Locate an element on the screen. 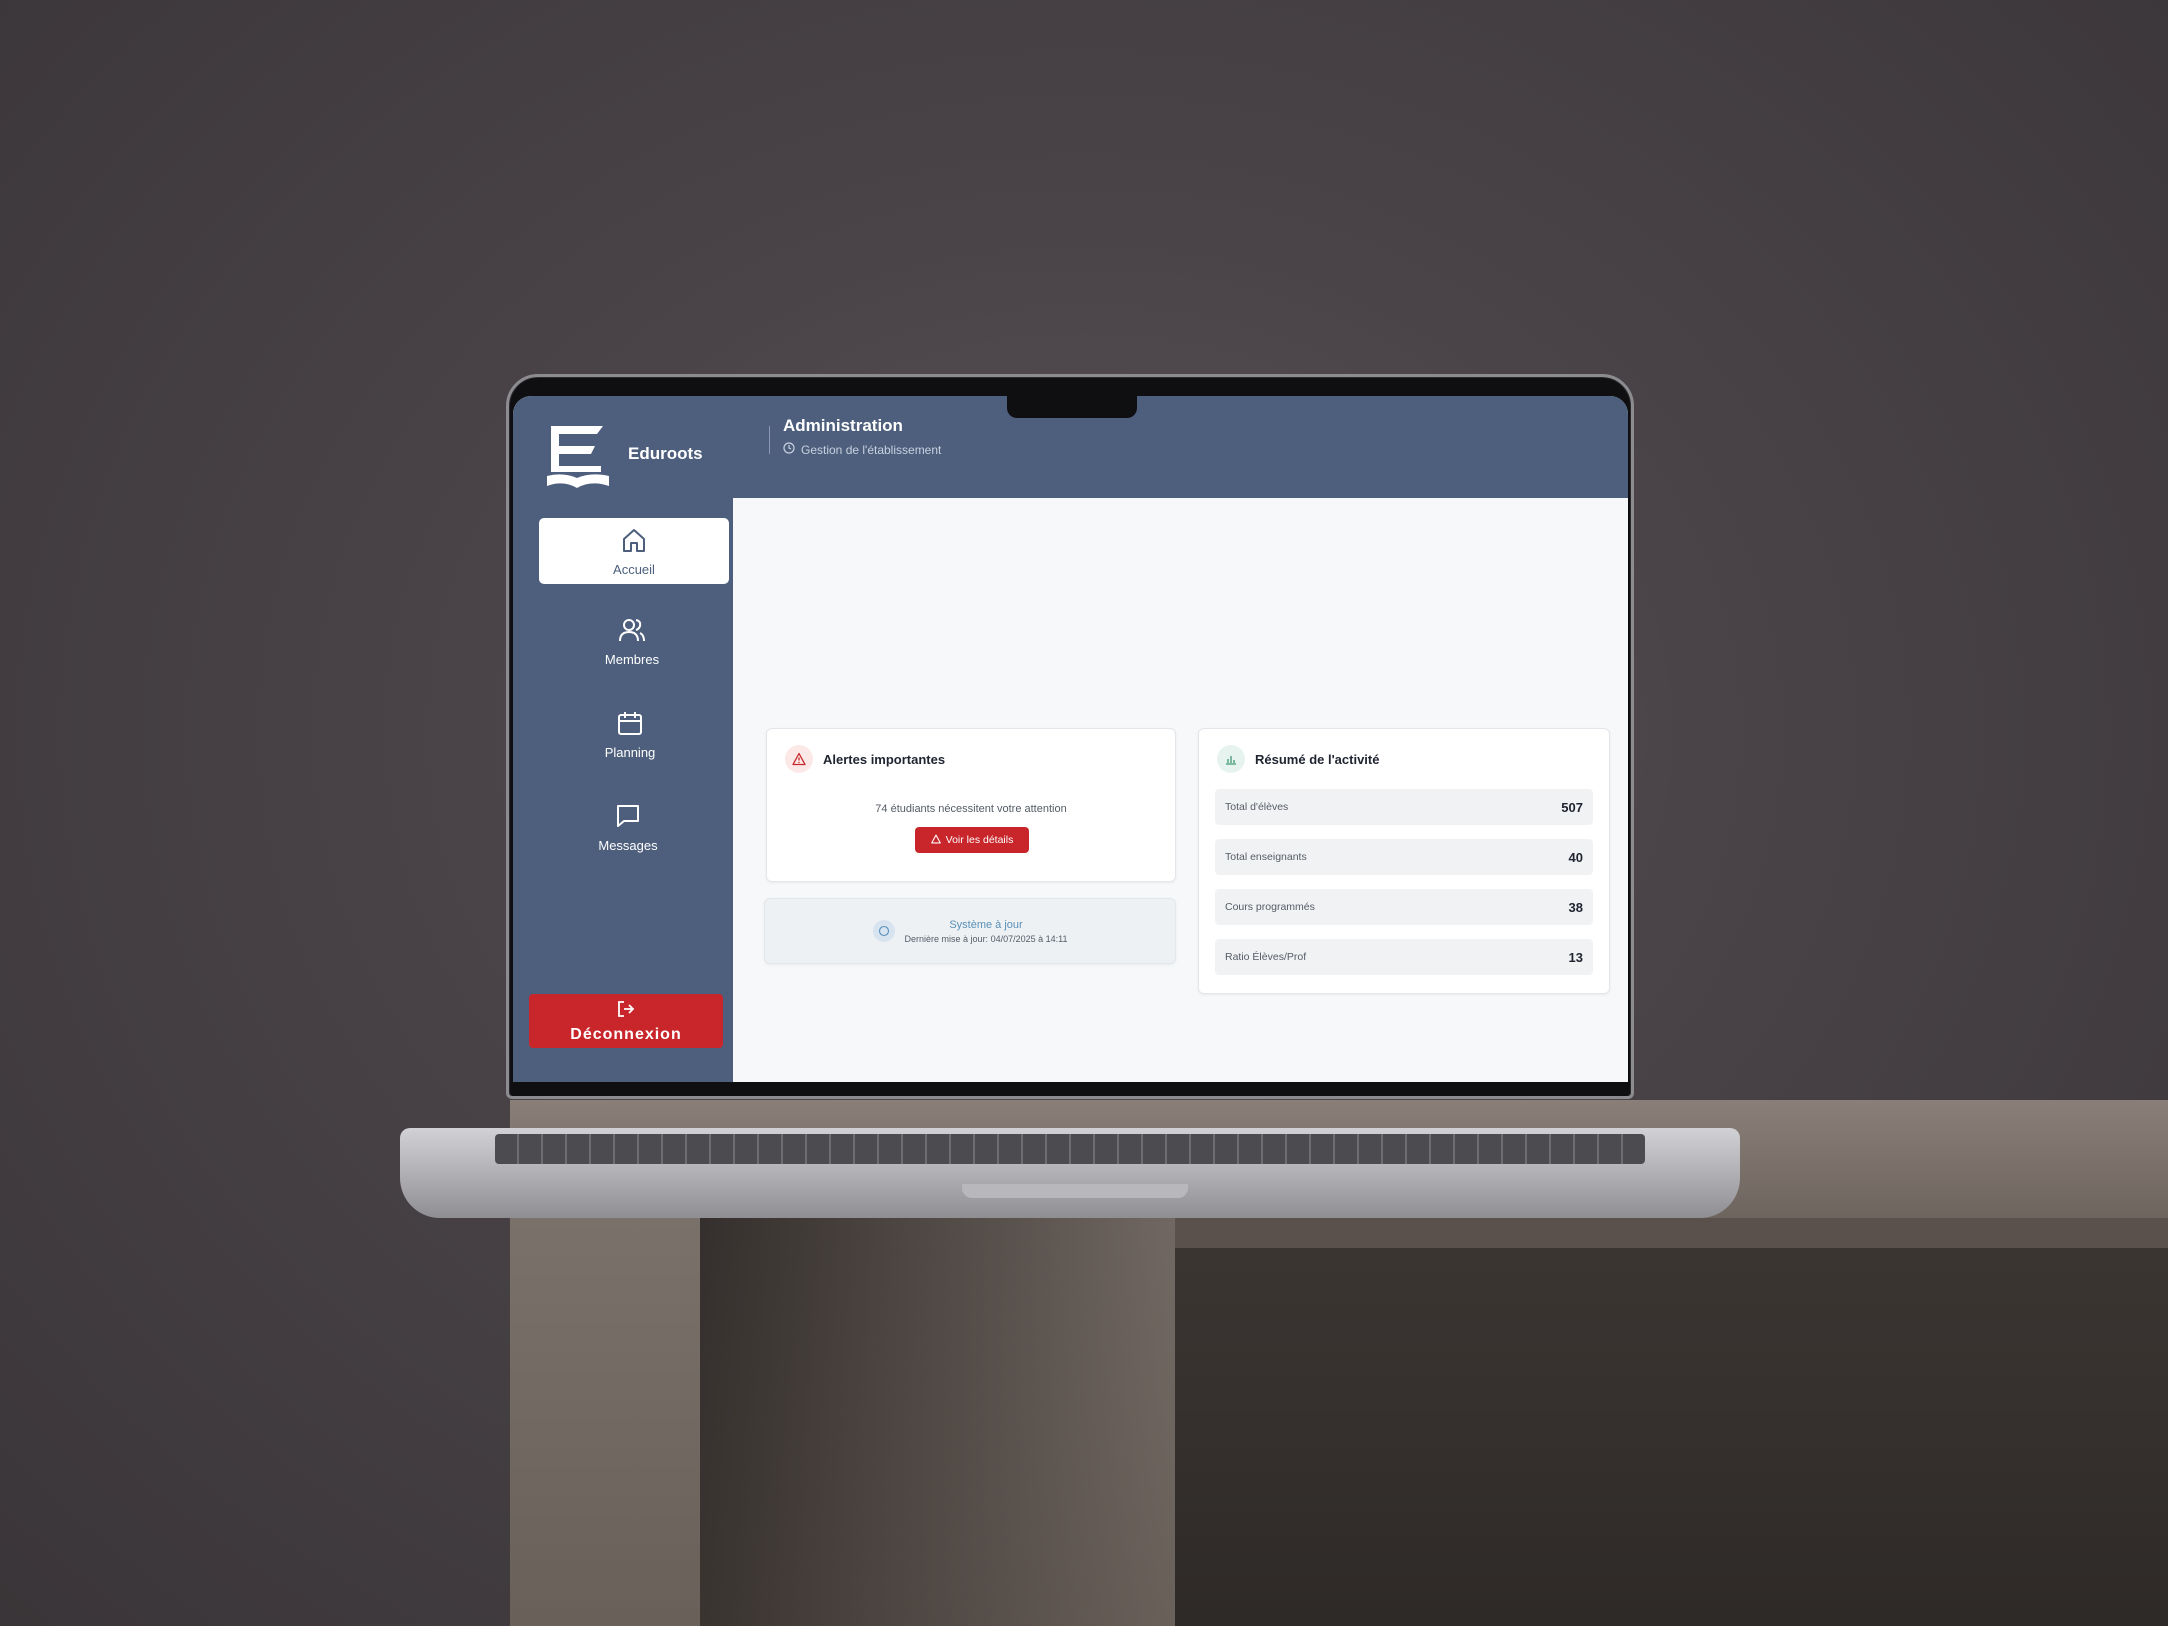  stat-label: Cours programmés is located at coordinates (1270, 907).